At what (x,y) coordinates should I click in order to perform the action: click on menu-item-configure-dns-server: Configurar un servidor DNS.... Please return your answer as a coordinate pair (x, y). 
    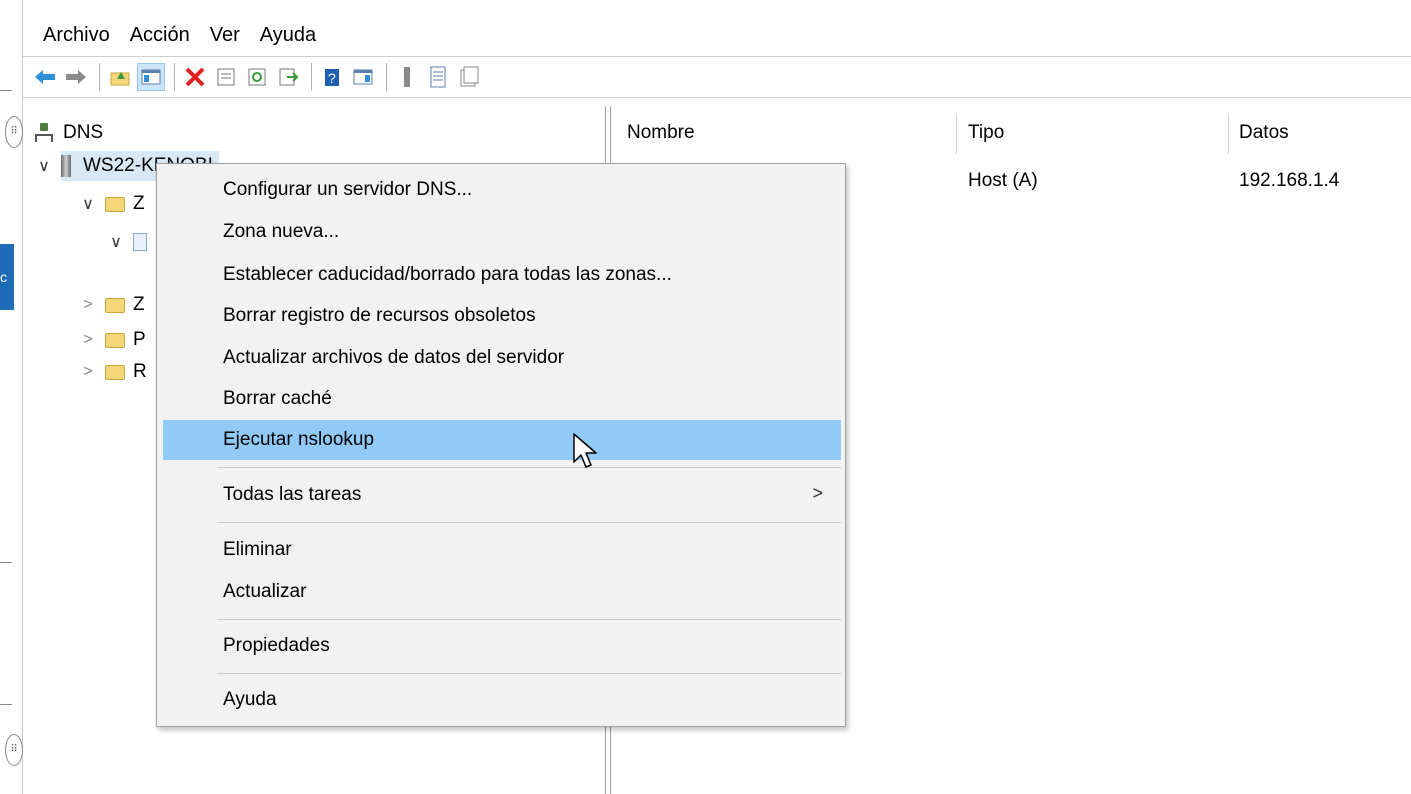
    Looking at the image, I should click on (502, 190).